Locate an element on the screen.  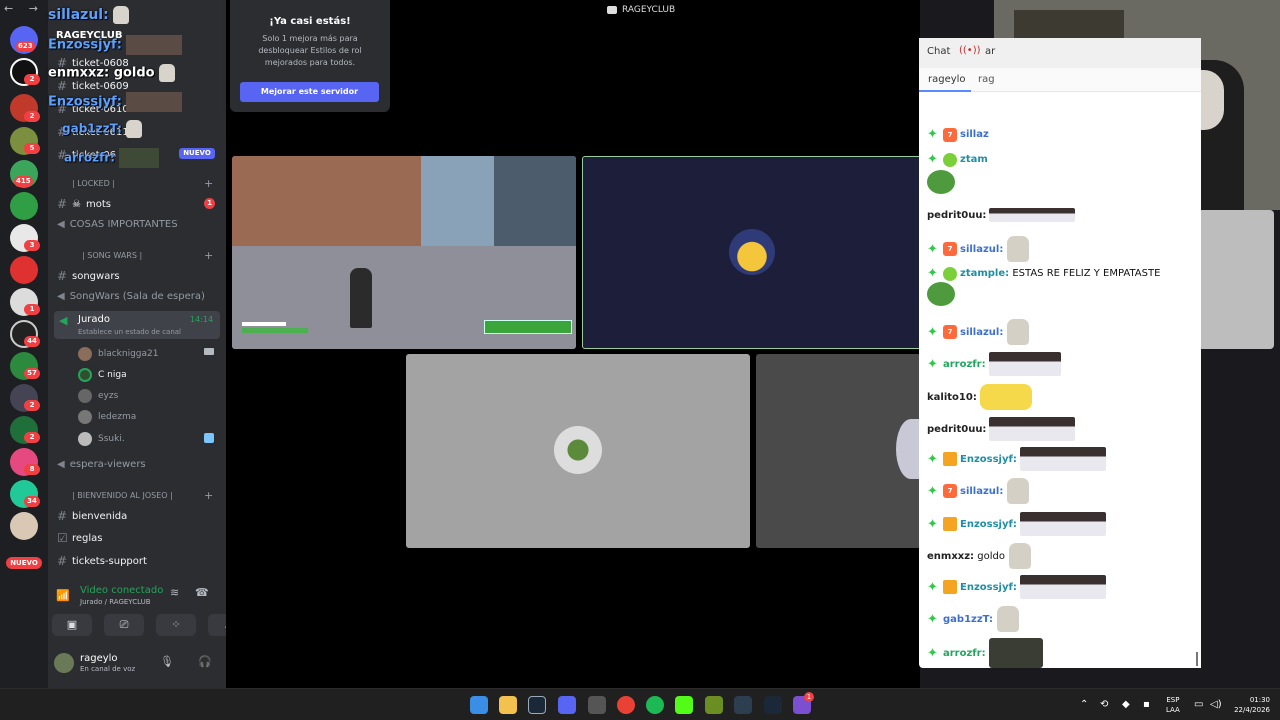
file-explorer-icon is located at coordinates (508, 705).